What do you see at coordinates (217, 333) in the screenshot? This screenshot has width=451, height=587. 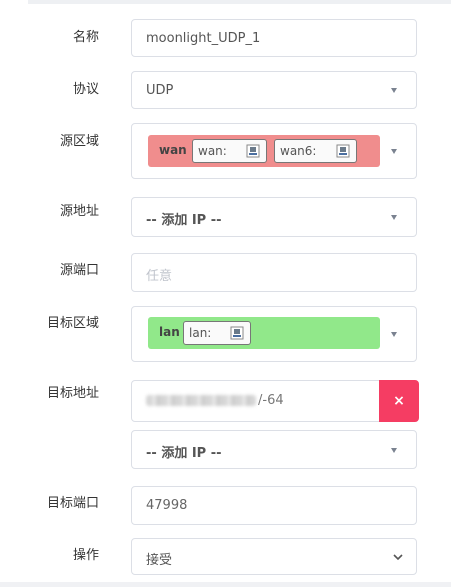 I see `device-tag-lan: lan:` at bounding box center [217, 333].